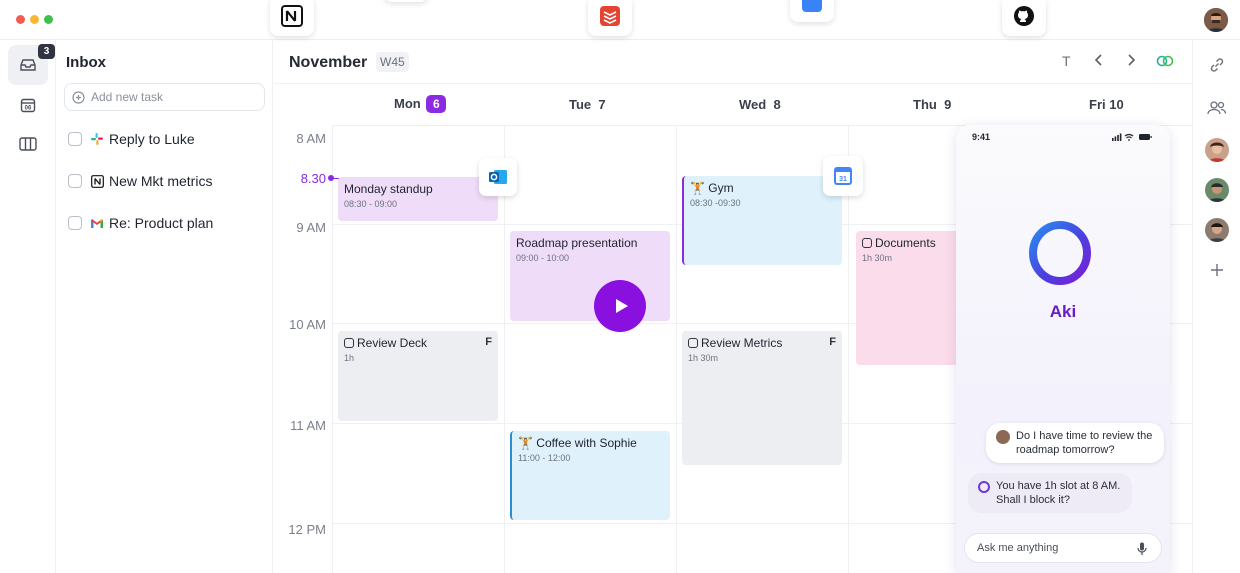 Image resolution: width=1240 pixels, height=573 pixels. Describe the element at coordinates (28, 65) in the screenshot. I see `inbox-icon` at that location.